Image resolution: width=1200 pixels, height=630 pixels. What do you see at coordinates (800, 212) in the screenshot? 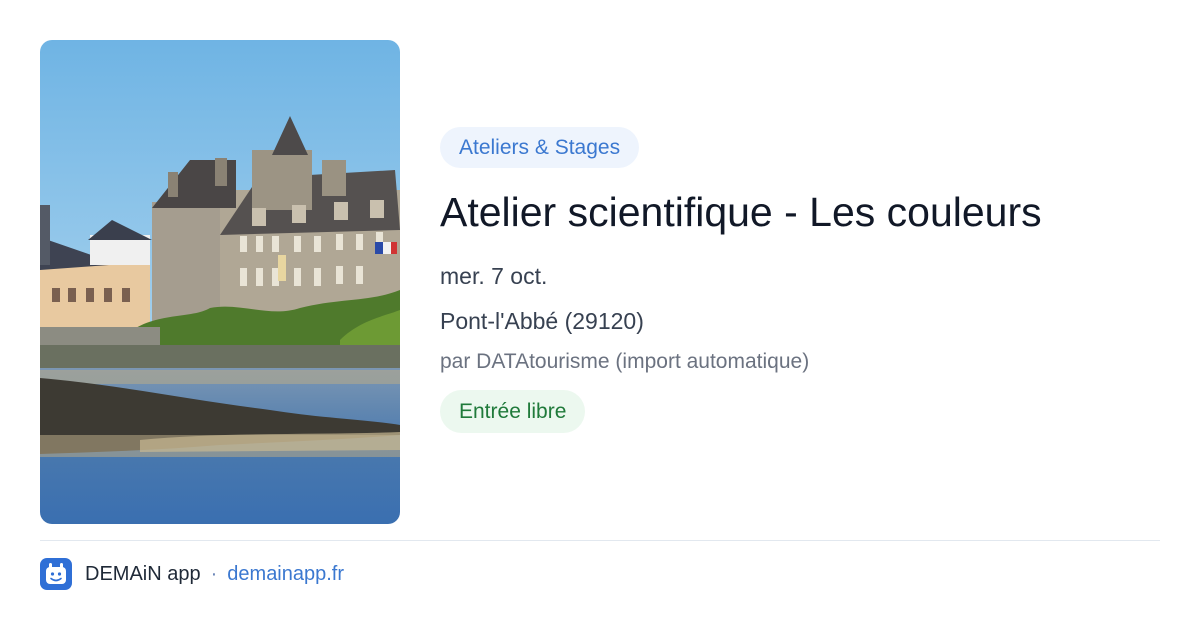
I see `event-title: Atelier scientifique - Les couleurs` at bounding box center [800, 212].